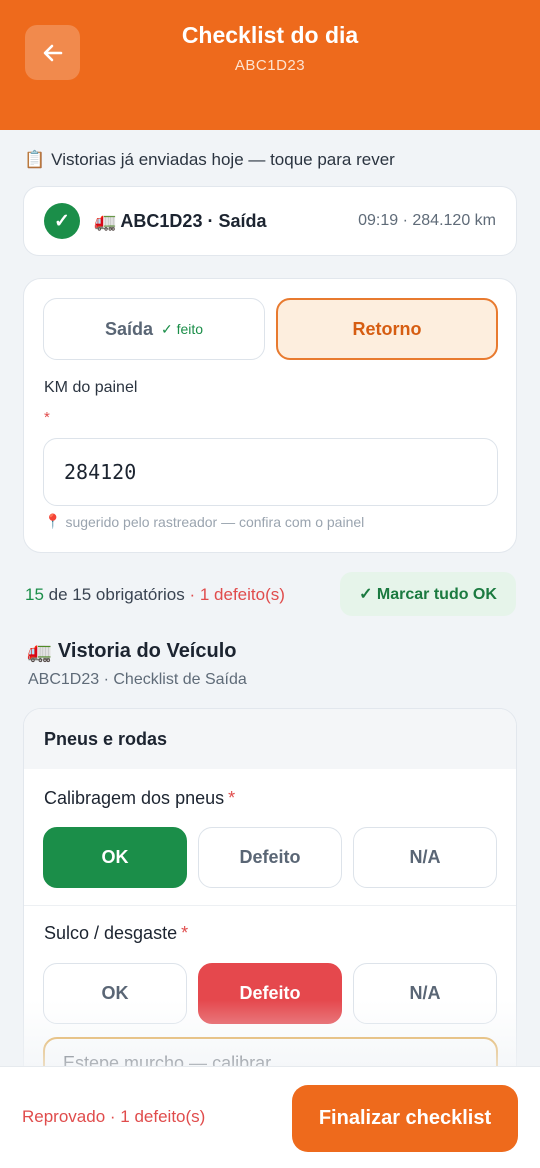 The width and height of the screenshot is (540, 1168). Describe the element at coordinates (53, 521) in the screenshot. I see `pin-icon: 📍` at that location.